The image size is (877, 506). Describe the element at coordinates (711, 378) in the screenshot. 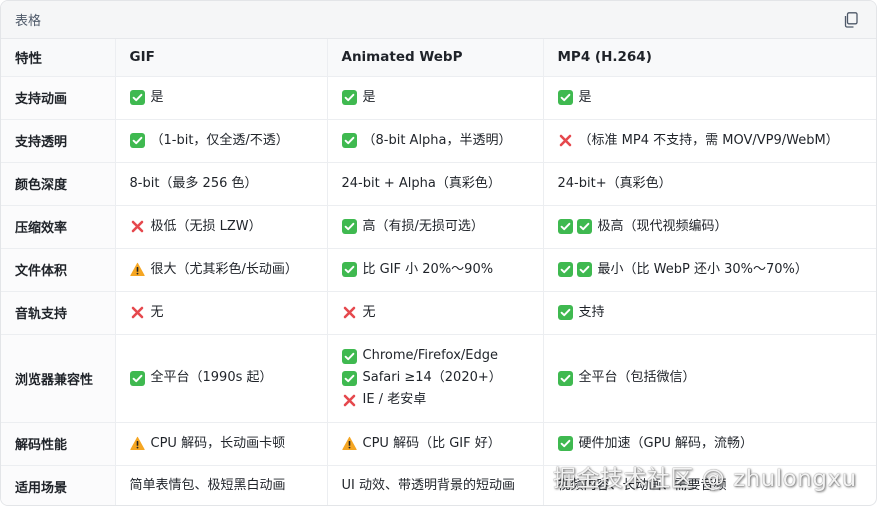

I see `cell-line: 全平台（包括微信）` at that location.